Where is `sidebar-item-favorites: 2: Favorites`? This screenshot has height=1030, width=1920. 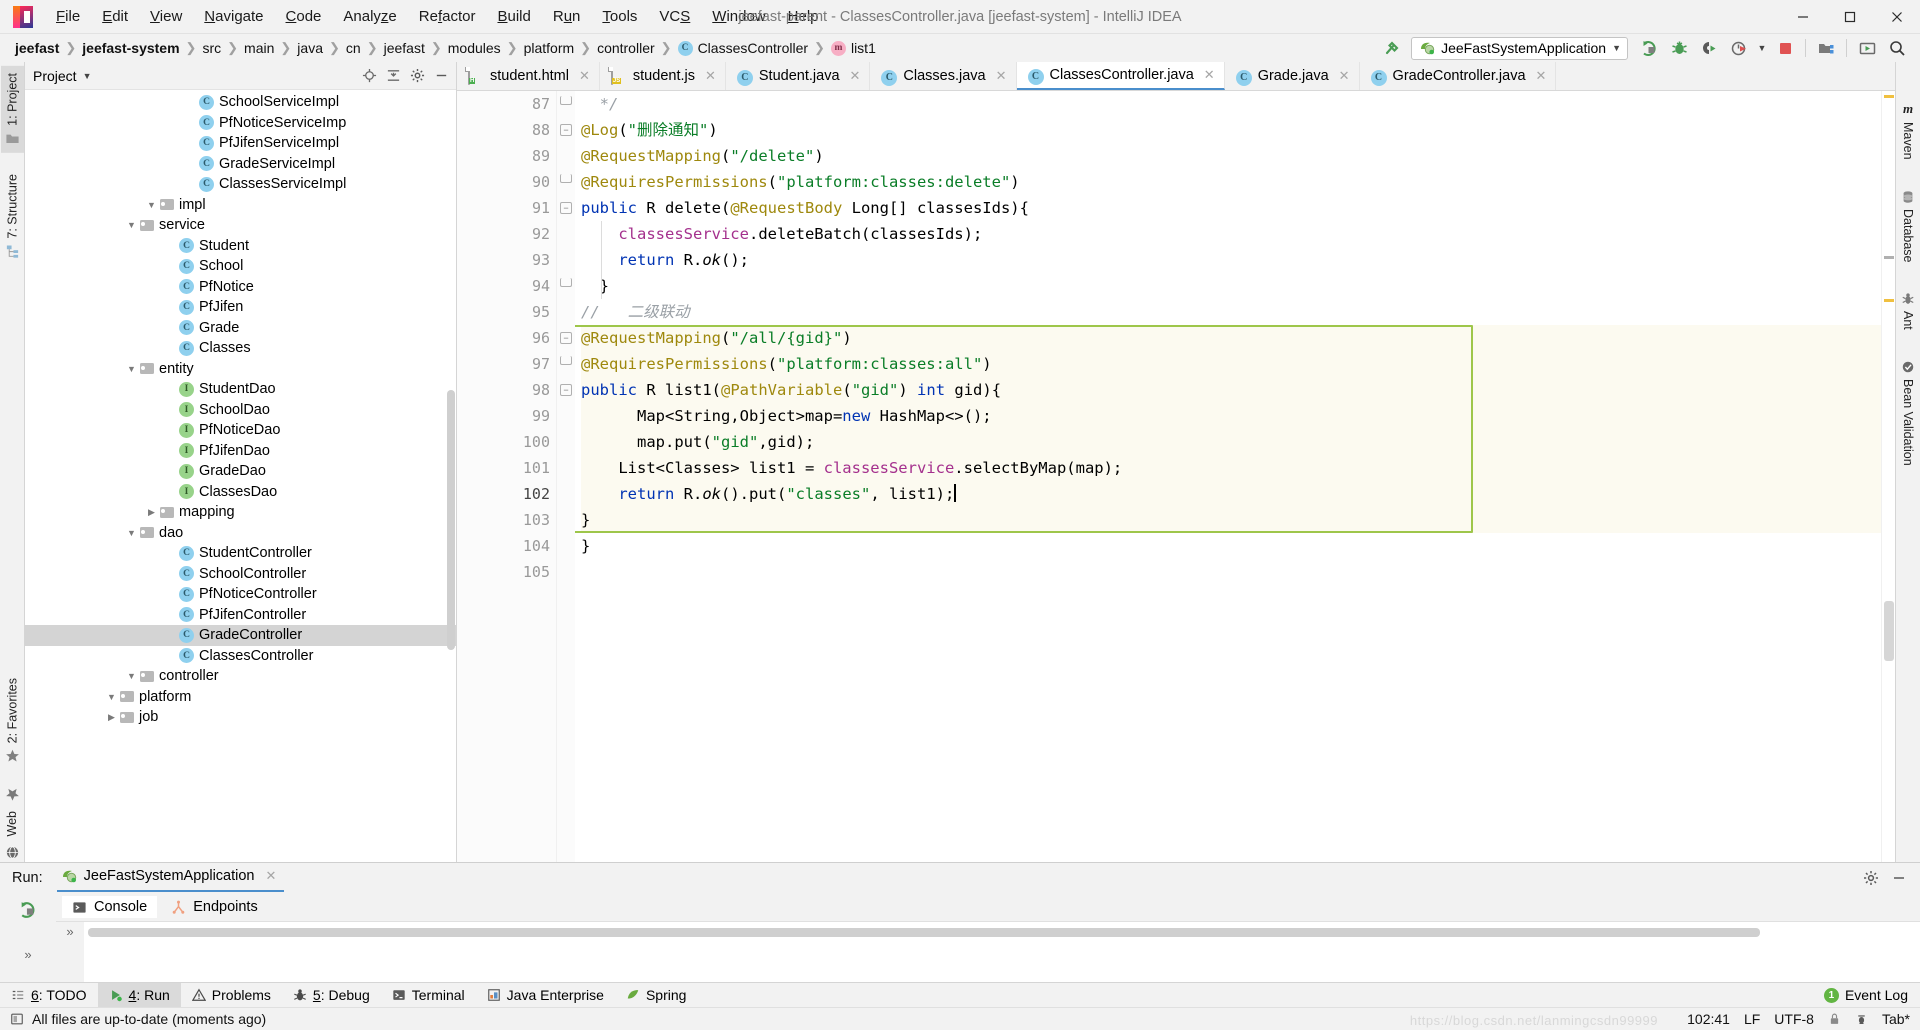
sidebar-item-favorites: 2: Favorites is located at coordinates (12, 720).